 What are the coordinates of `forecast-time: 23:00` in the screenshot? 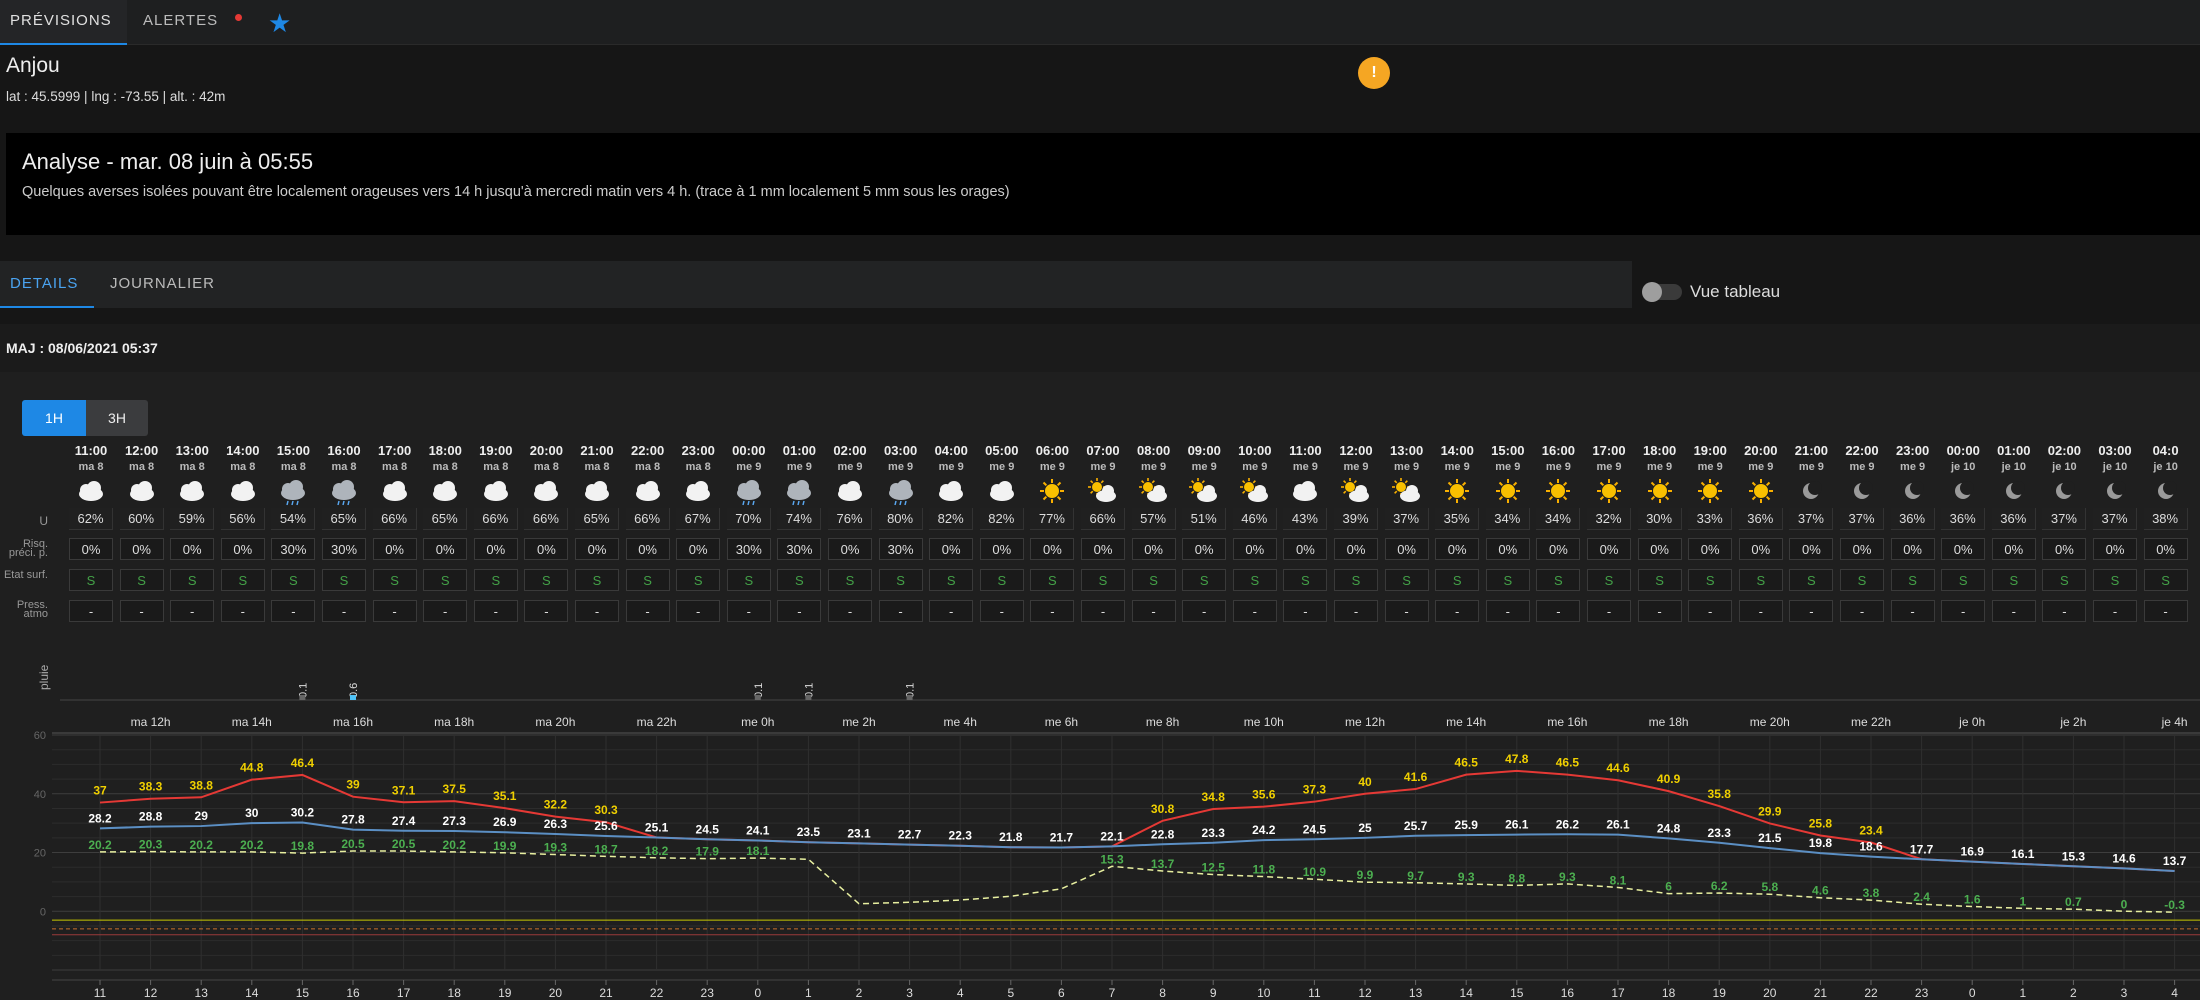 It's located at (698, 450).